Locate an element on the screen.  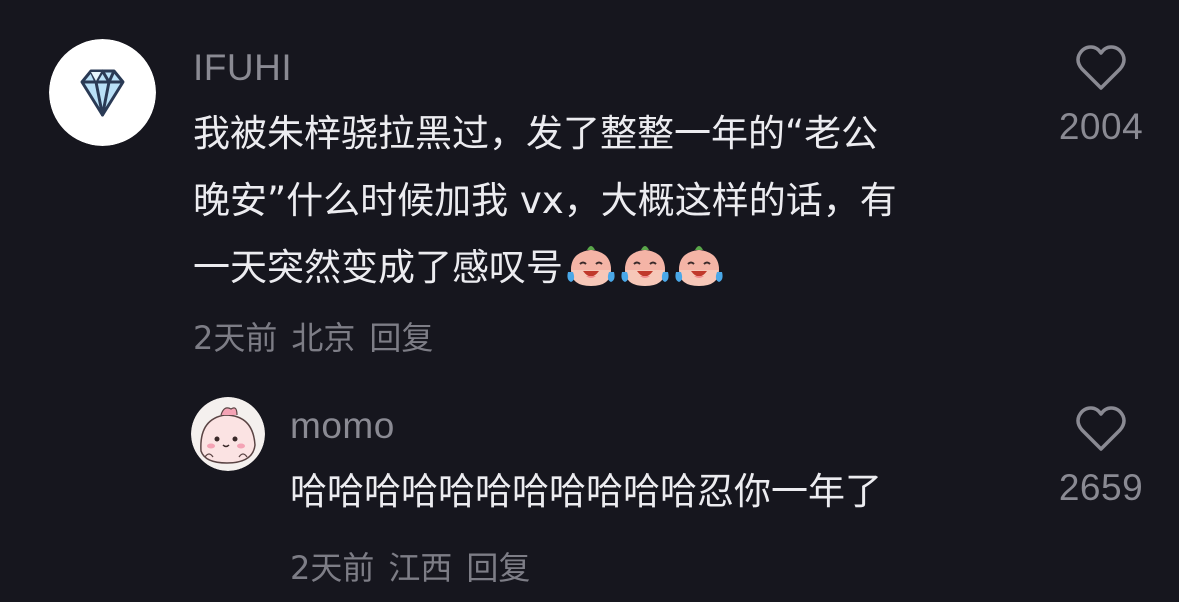
emoji-group is located at coordinates (646, 275).